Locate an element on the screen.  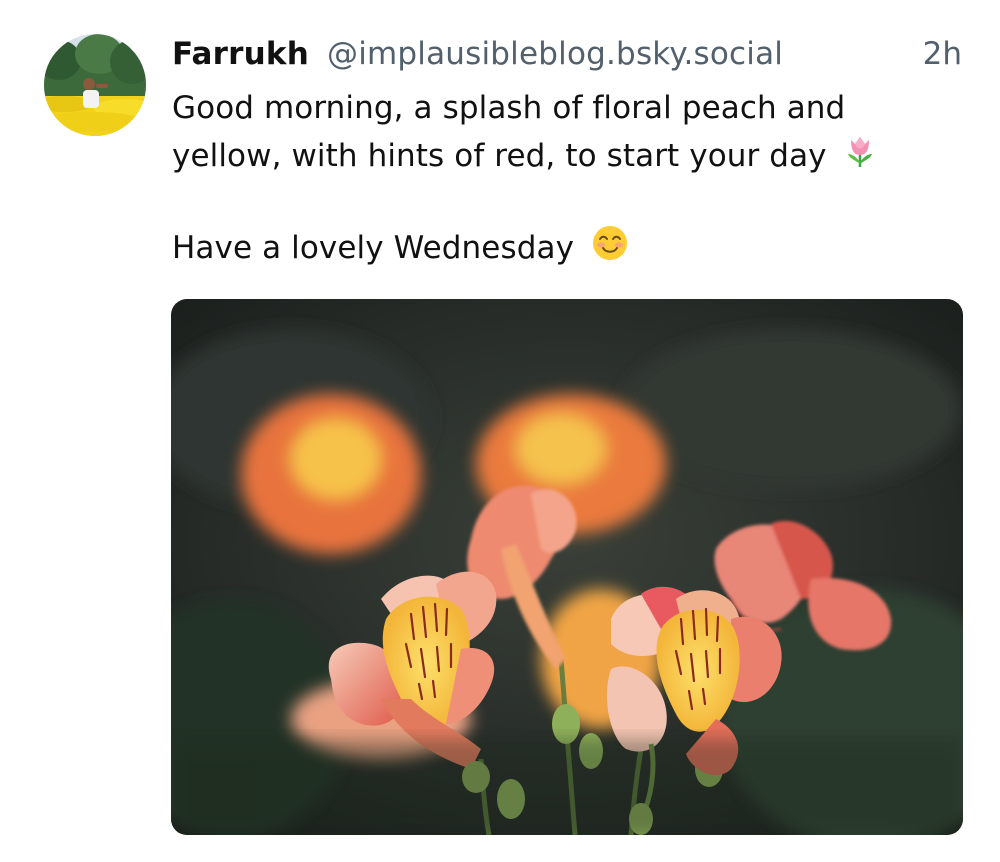
post-header: Farrukh @implausibleblog.bsky.social 2h is located at coordinates (568, 58).